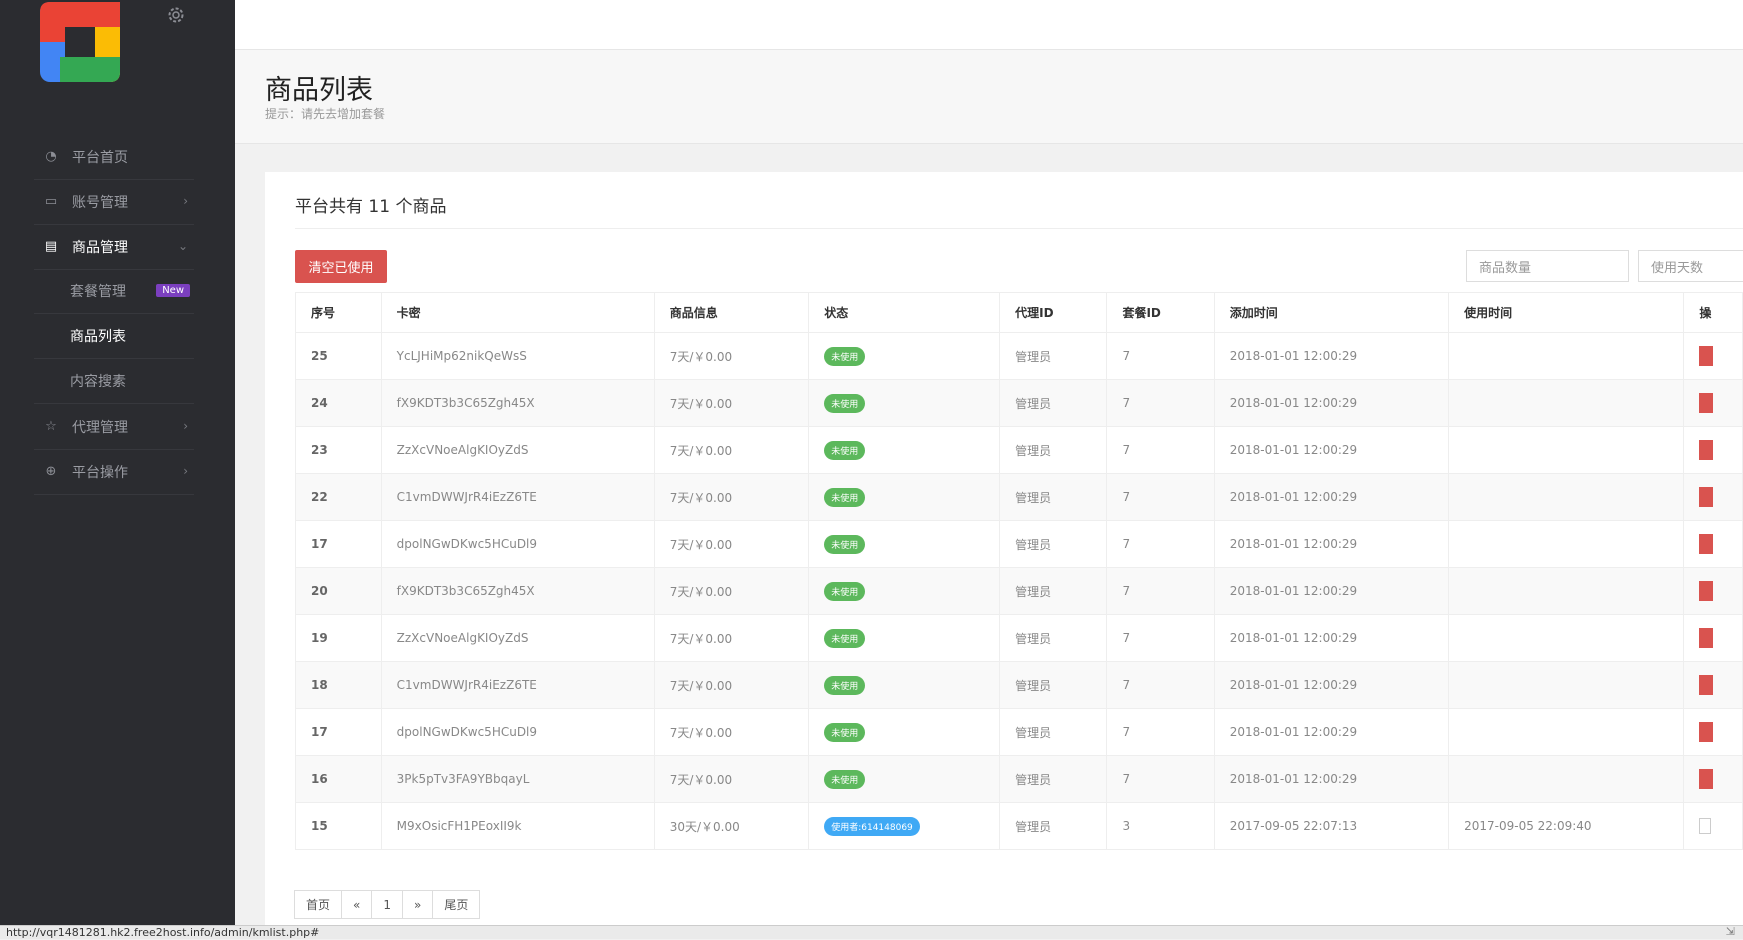 The width and height of the screenshot is (1743, 940). What do you see at coordinates (98, 382) in the screenshot?
I see `sidebar-item-label: 内容搜素` at bounding box center [98, 382].